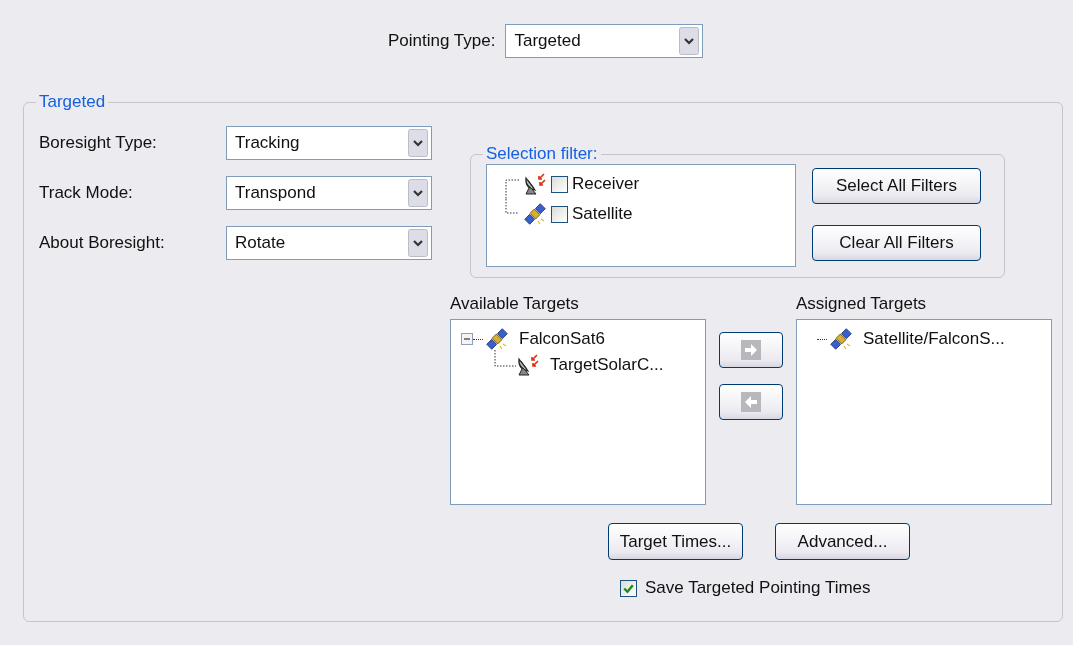 This screenshot has width=1073, height=645. I want to click on filter-label: Satellite, so click(602, 214).